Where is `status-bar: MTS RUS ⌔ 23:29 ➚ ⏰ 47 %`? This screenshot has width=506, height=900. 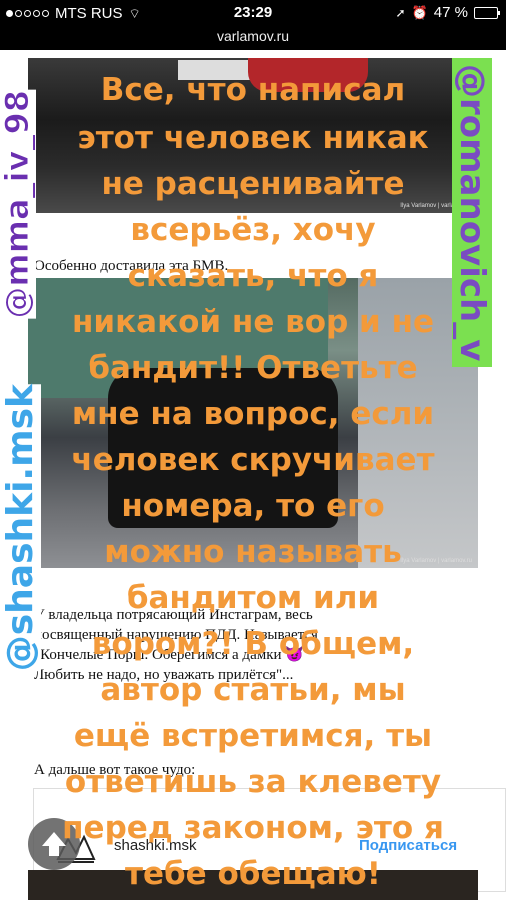
status-bar: MTS RUS ⌔ 23:29 ➚ ⏰ 47 % is located at coordinates (253, 13).